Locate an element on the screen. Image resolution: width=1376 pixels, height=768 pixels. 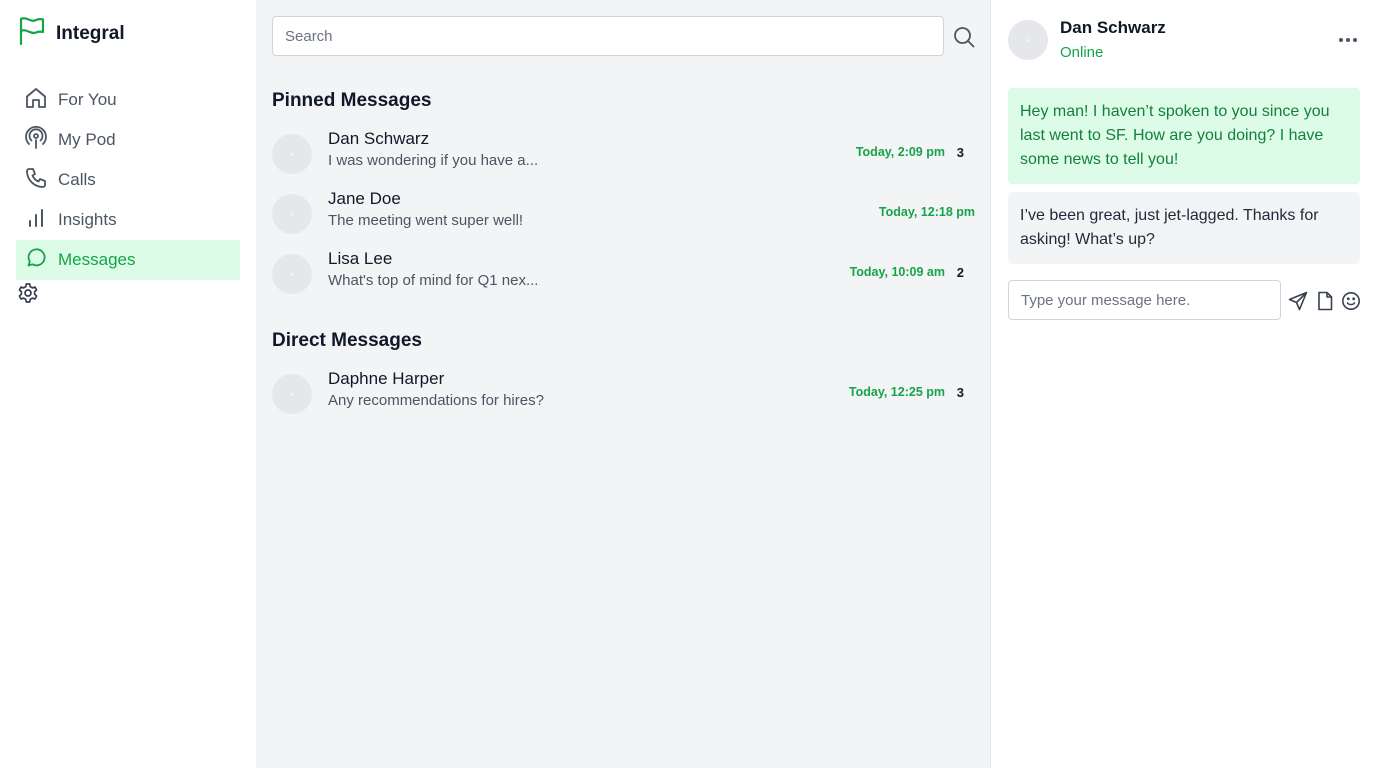
gear-icon is located at coordinates (28, 295).